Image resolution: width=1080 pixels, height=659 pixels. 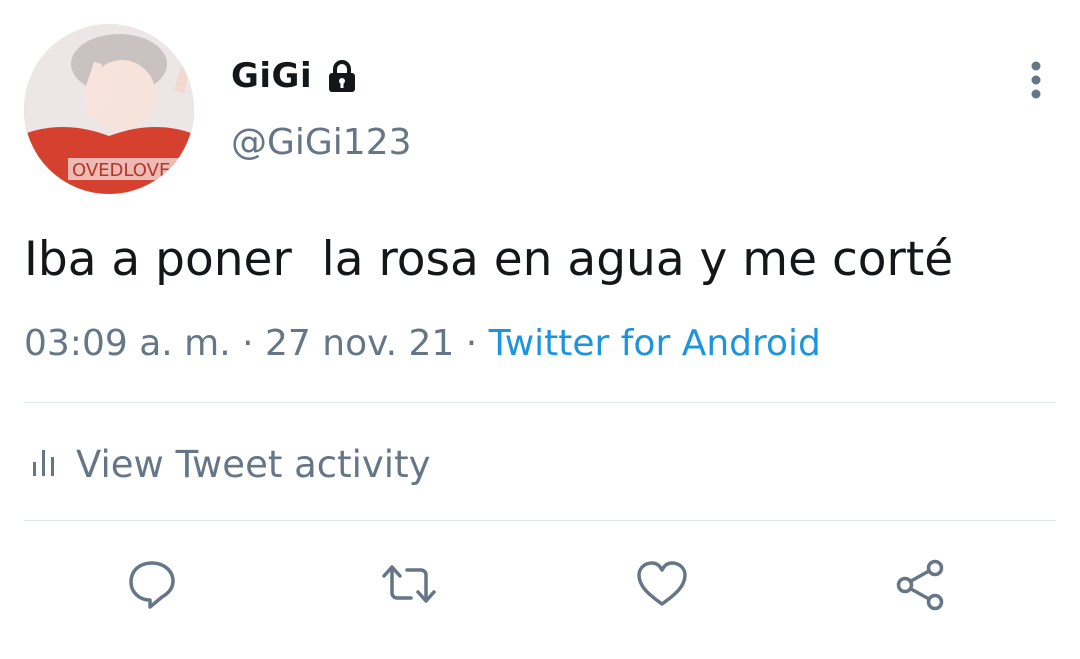 I want to click on tweet-time: 03:09 a. m., so click(x=127, y=343).